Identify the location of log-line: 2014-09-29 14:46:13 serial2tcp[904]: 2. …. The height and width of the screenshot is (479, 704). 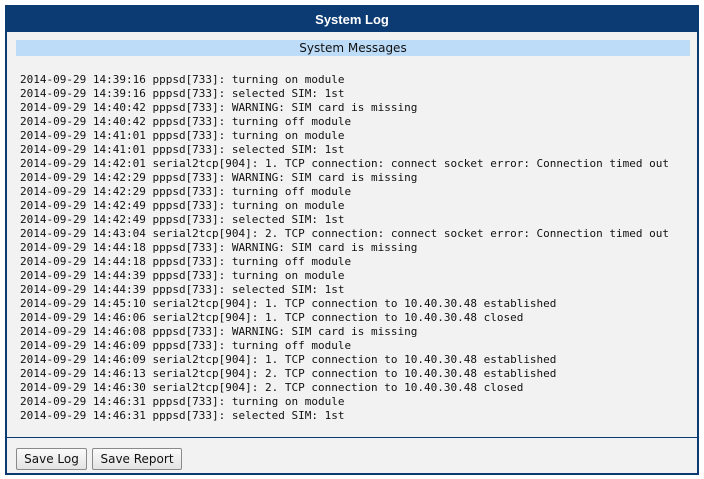
(288, 373).